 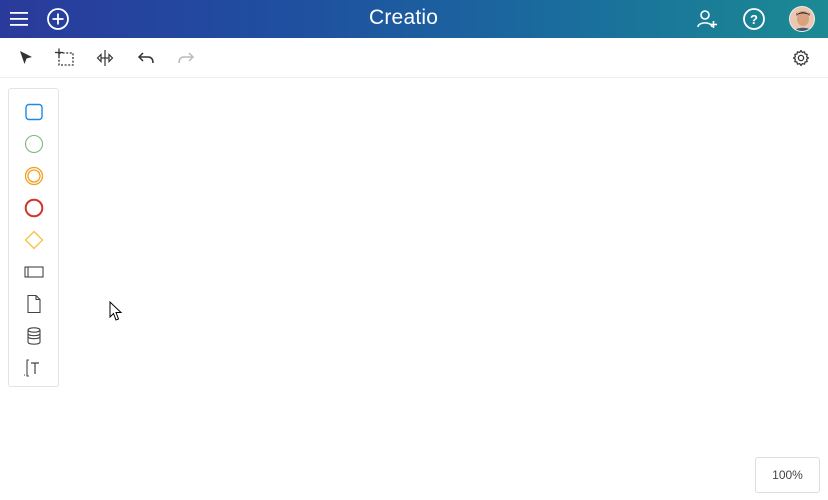 What do you see at coordinates (414, 58) in the screenshot?
I see `diagram-toolbar` at bounding box center [414, 58].